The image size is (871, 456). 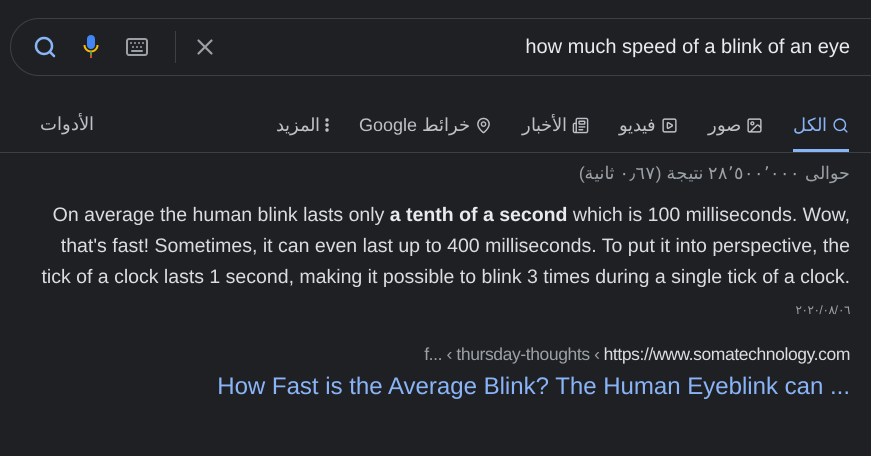 What do you see at coordinates (648, 125) in the screenshot?
I see `tab: فيديو` at bounding box center [648, 125].